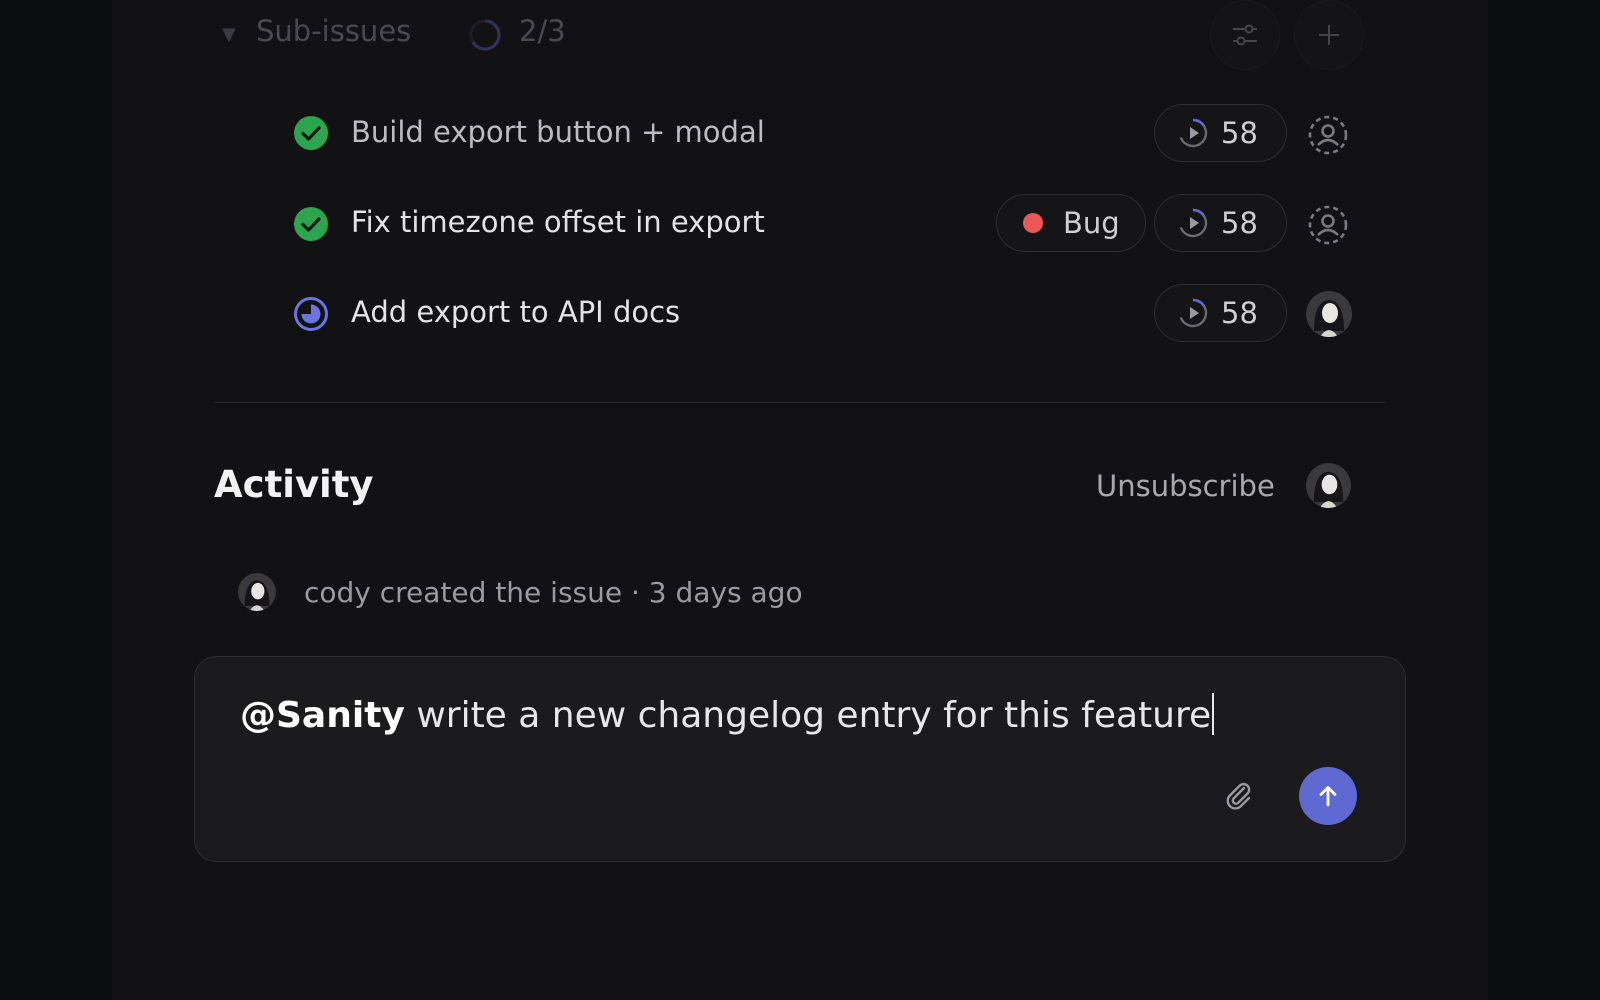 The image size is (1600, 1000). I want to click on label-text: Bug, so click(1091, 223).